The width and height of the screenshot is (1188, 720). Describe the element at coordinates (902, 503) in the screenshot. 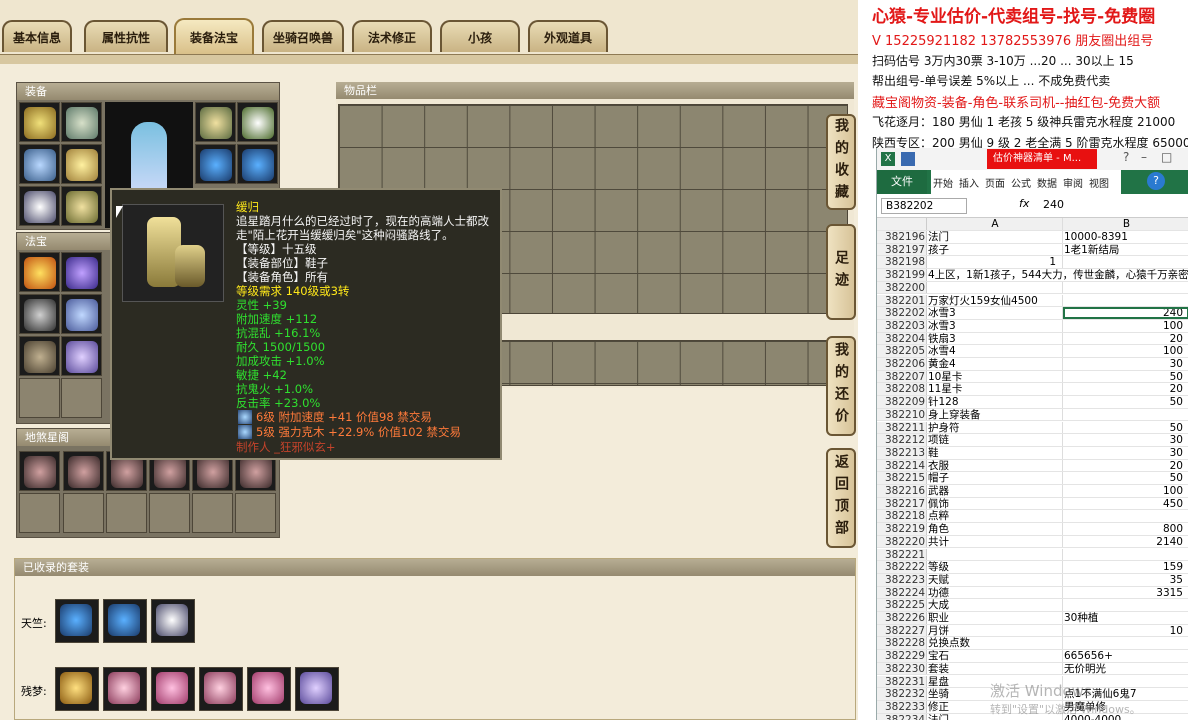

I see `row-number: 382217` at that location.